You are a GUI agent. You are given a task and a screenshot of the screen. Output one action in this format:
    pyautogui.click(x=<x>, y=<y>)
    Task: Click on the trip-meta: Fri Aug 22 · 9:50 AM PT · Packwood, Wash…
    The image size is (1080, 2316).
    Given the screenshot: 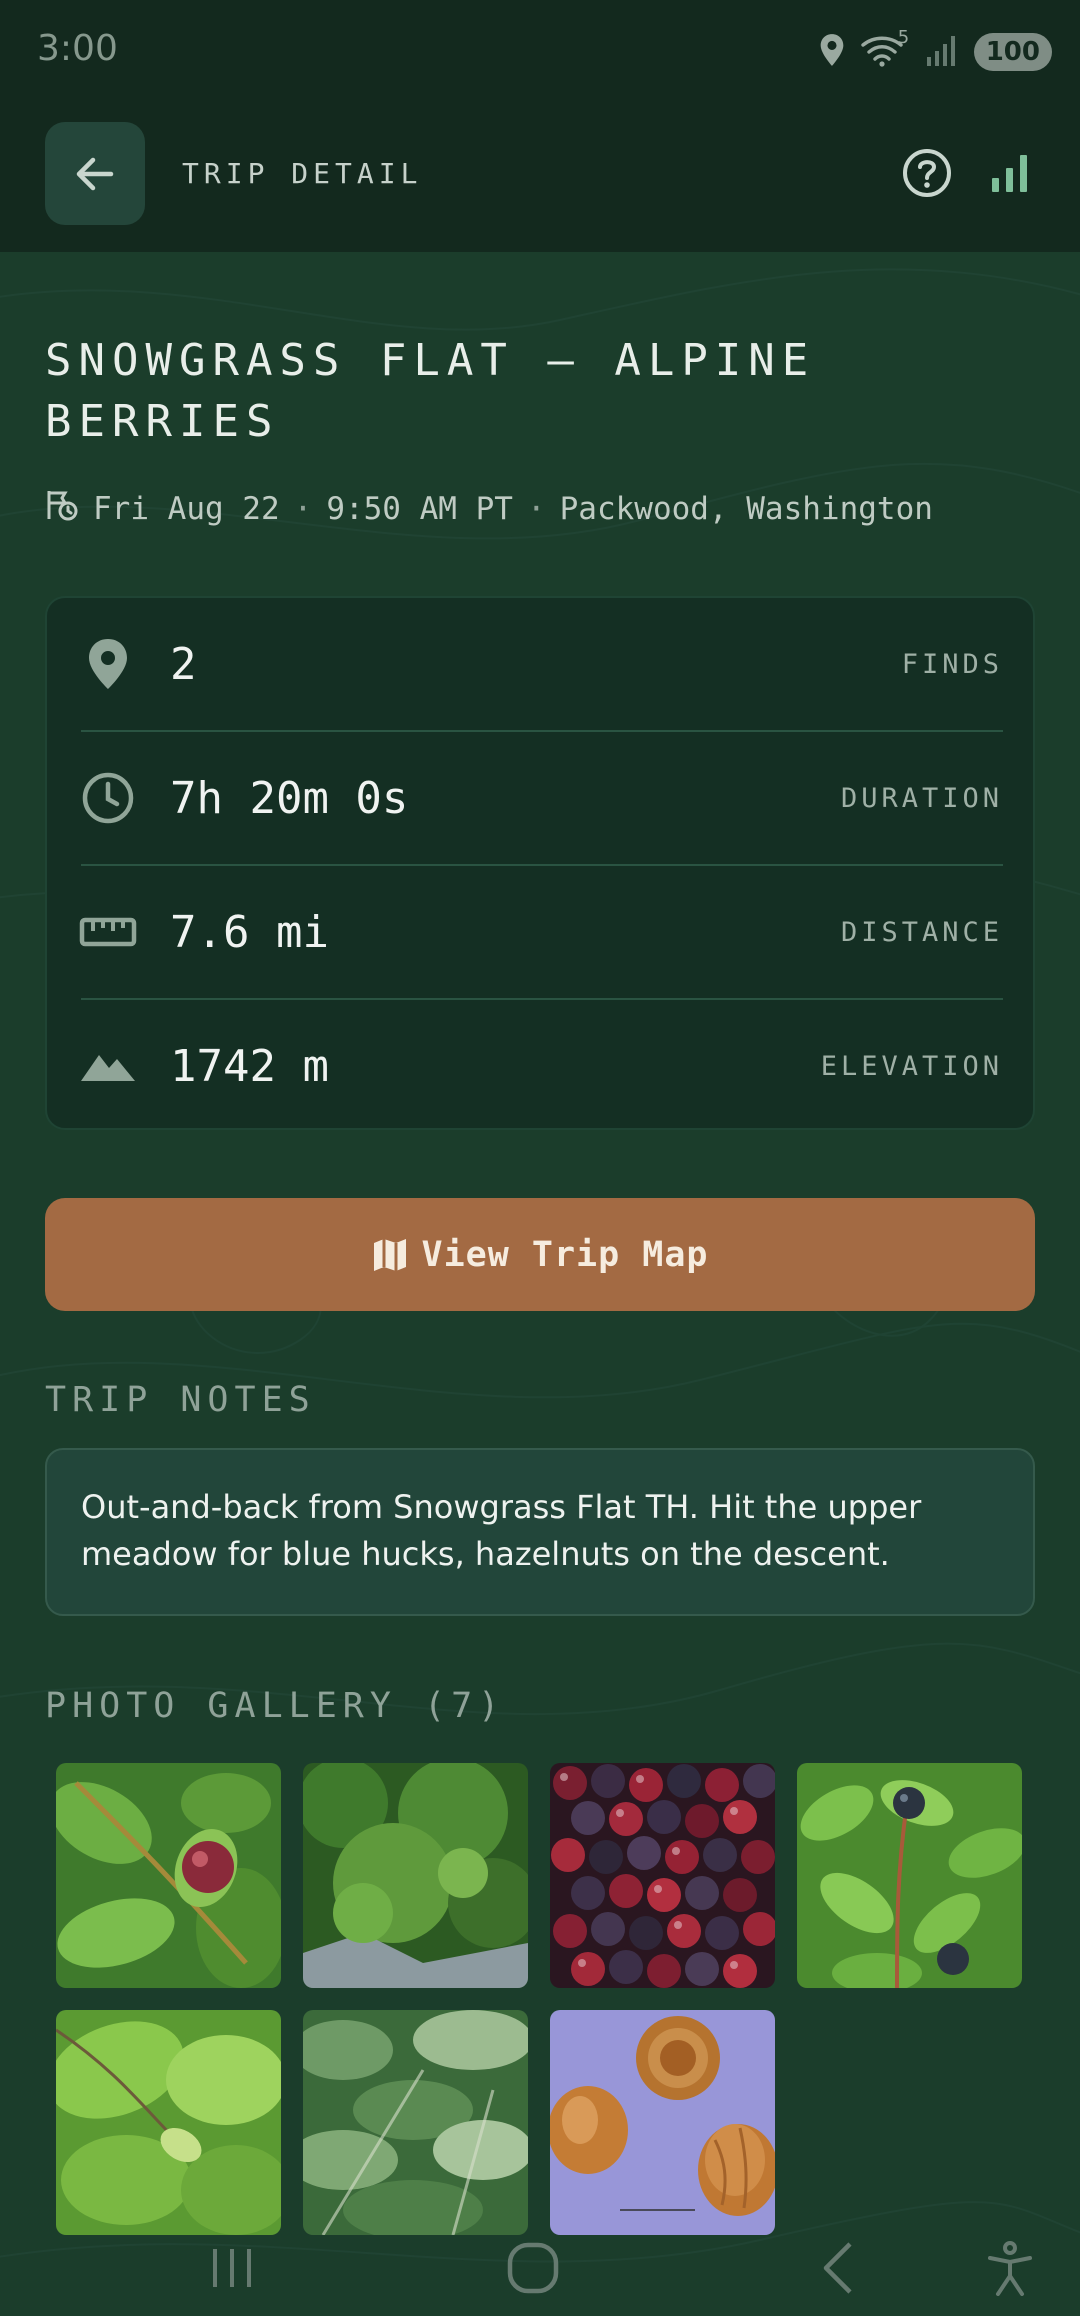 What is the action you would take?
    pyautogui.click(x=489, y=509)
    